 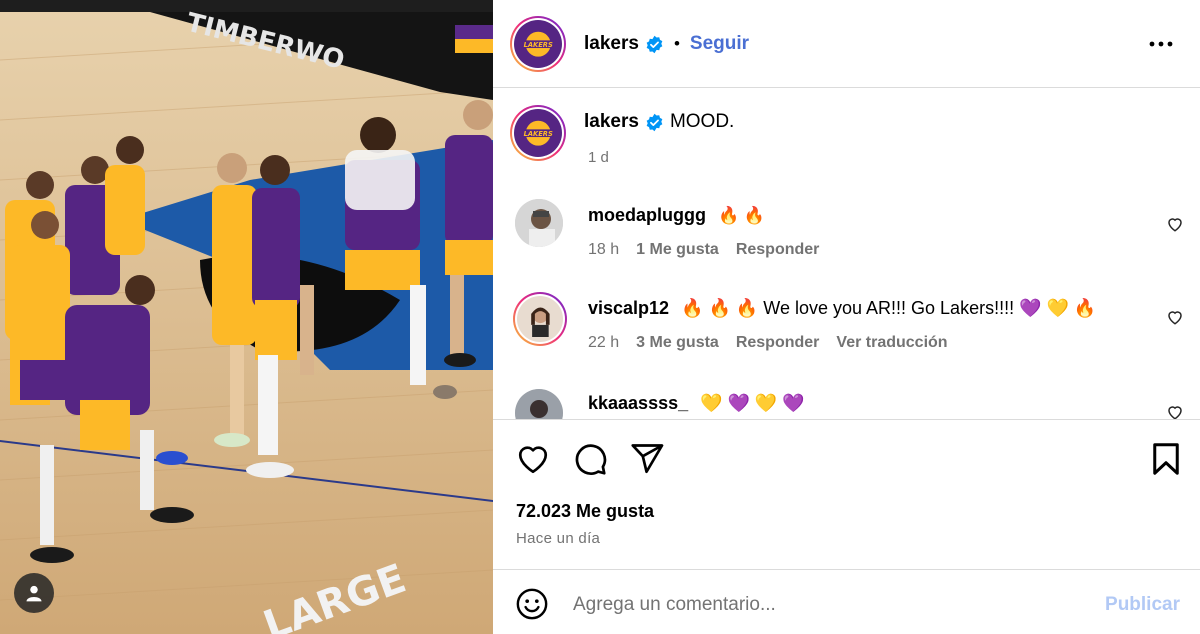 I want to click on comment-time: 18 h, so click(x=603, y=250).